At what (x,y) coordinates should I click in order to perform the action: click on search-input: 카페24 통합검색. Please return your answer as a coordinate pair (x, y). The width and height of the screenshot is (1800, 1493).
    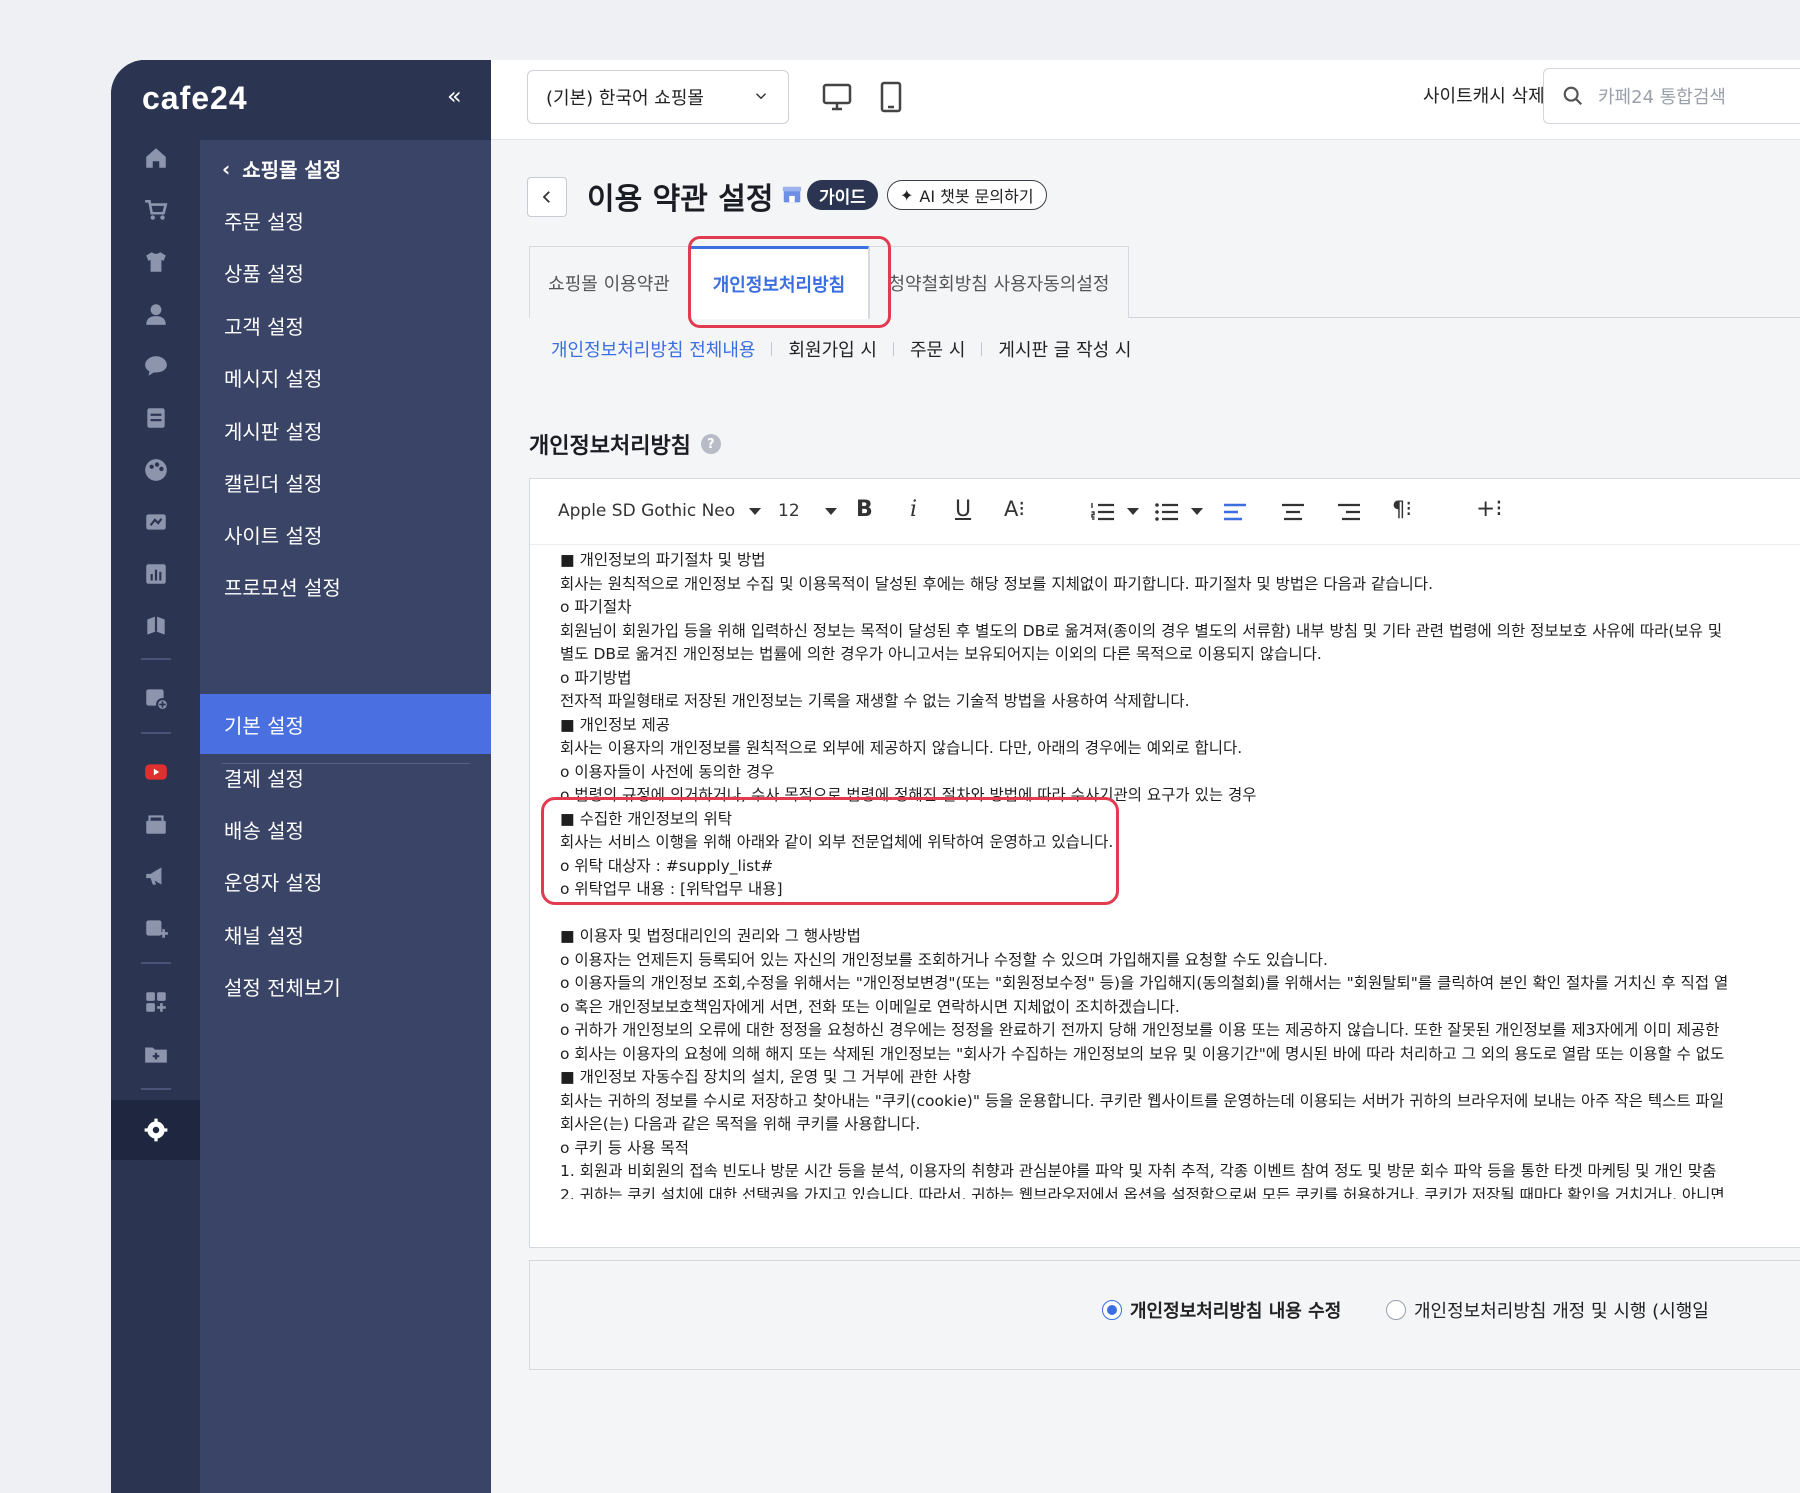
    Looking at the image, I should click on (1671, 96).